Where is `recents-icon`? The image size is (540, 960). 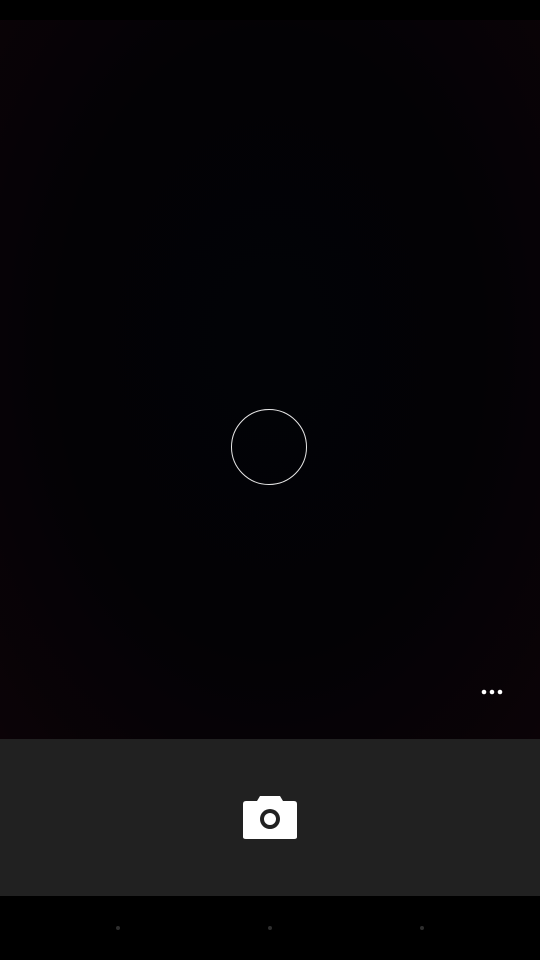 recents-icon is located at coordinates (422, 928).